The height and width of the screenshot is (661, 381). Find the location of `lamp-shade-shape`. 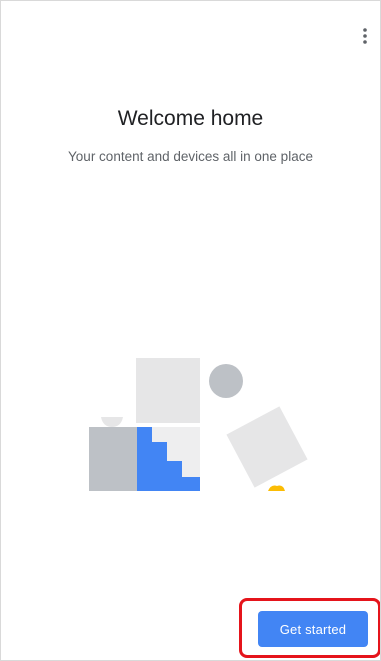

lamp-shade-shape is located at coordinates (112, 422).